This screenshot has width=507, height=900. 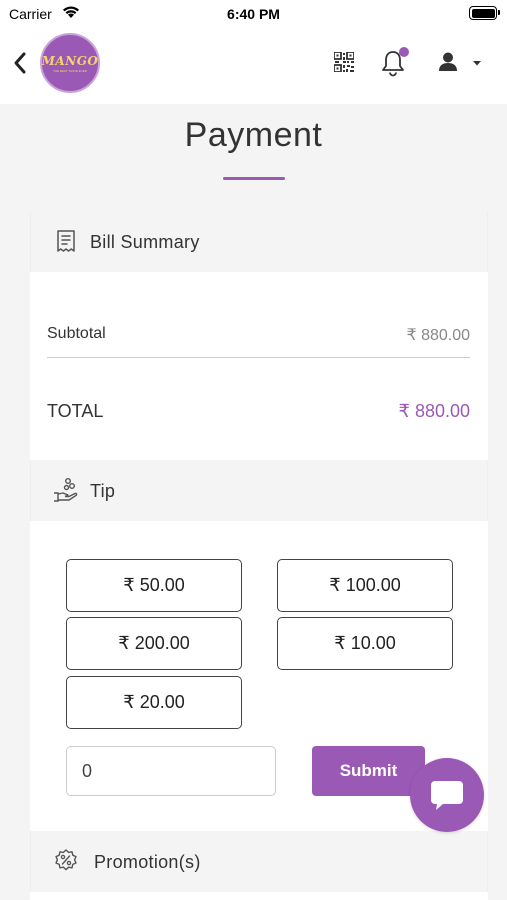 I want to click on qr-code-button, so click(x=344, y=62).